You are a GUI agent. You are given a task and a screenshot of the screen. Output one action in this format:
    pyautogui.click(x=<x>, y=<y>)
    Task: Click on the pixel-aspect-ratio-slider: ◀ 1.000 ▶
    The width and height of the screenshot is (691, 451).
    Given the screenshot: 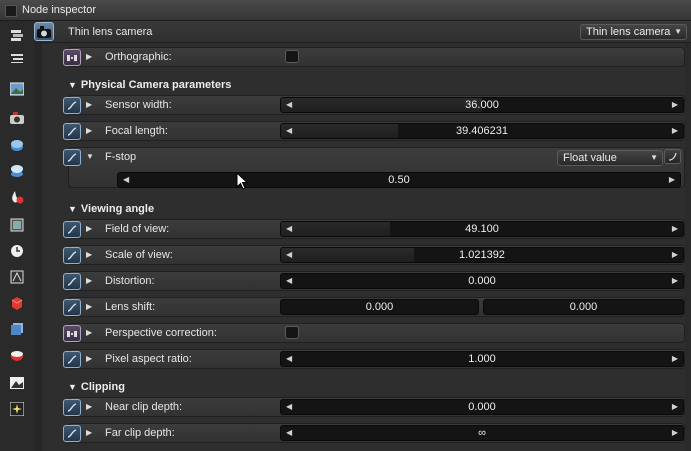 What is the action you would take?
    pyautogui.click(x=482, y=359)
    